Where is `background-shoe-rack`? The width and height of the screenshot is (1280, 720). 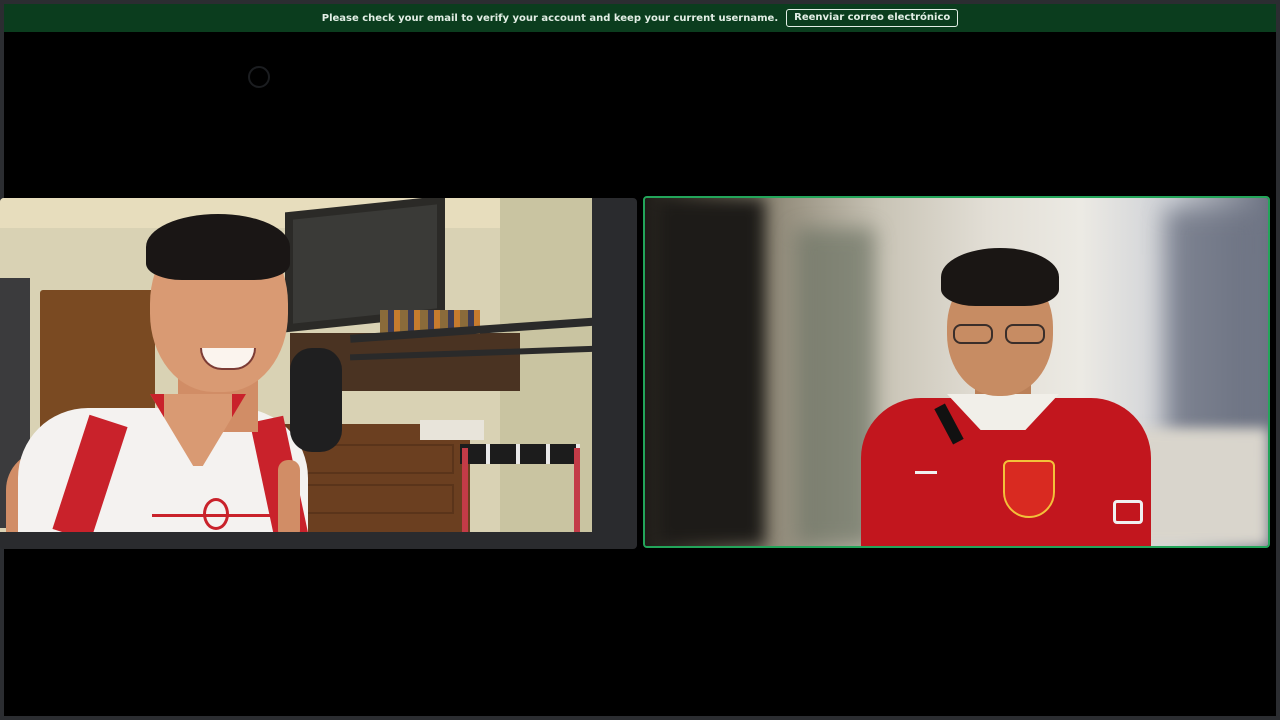 background-shoe-rack is located at coordinates (521, 490).